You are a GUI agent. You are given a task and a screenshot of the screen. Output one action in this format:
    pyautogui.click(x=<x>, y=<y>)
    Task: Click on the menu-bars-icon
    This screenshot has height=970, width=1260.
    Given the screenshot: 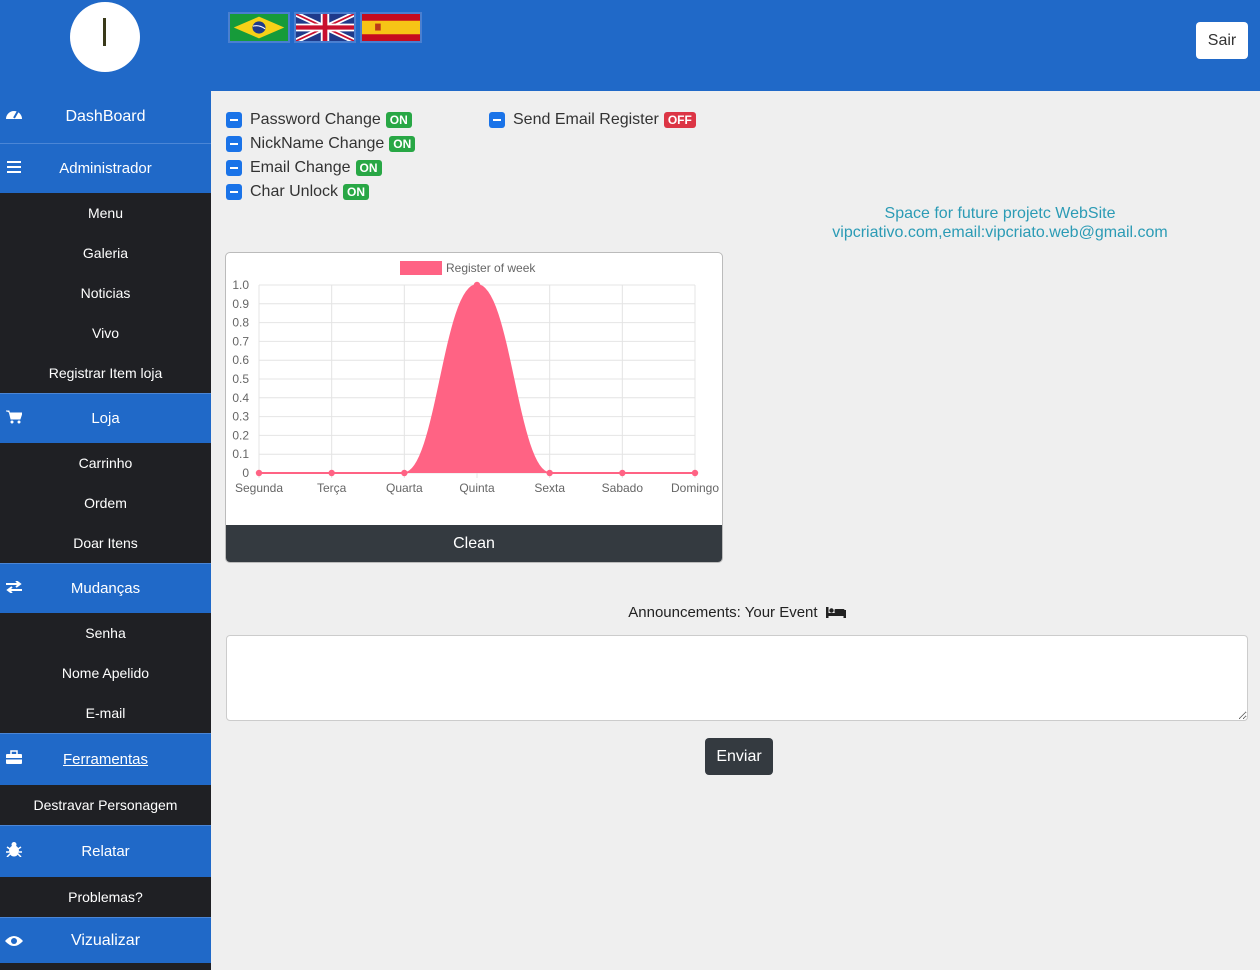 What is the action you would take?
    pyautogui.click(x=14, y=167)
    